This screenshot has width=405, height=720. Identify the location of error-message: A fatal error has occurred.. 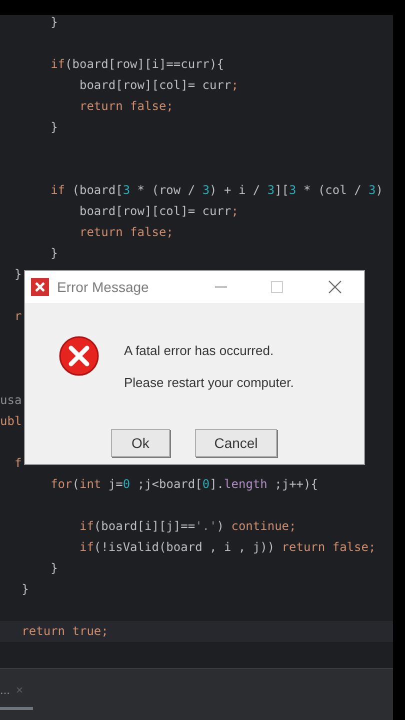
(199, 351).